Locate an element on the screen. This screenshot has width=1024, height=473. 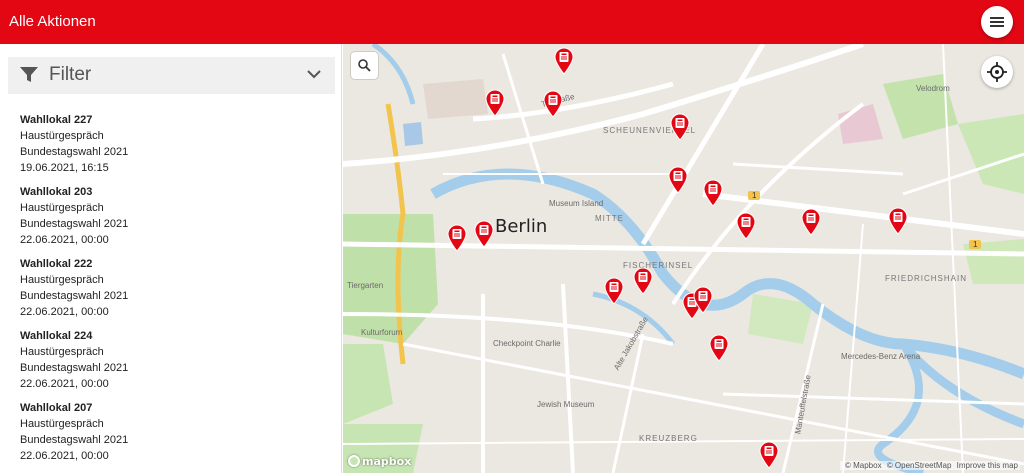
filter-label: Filter is located at coordinates (70, 74).